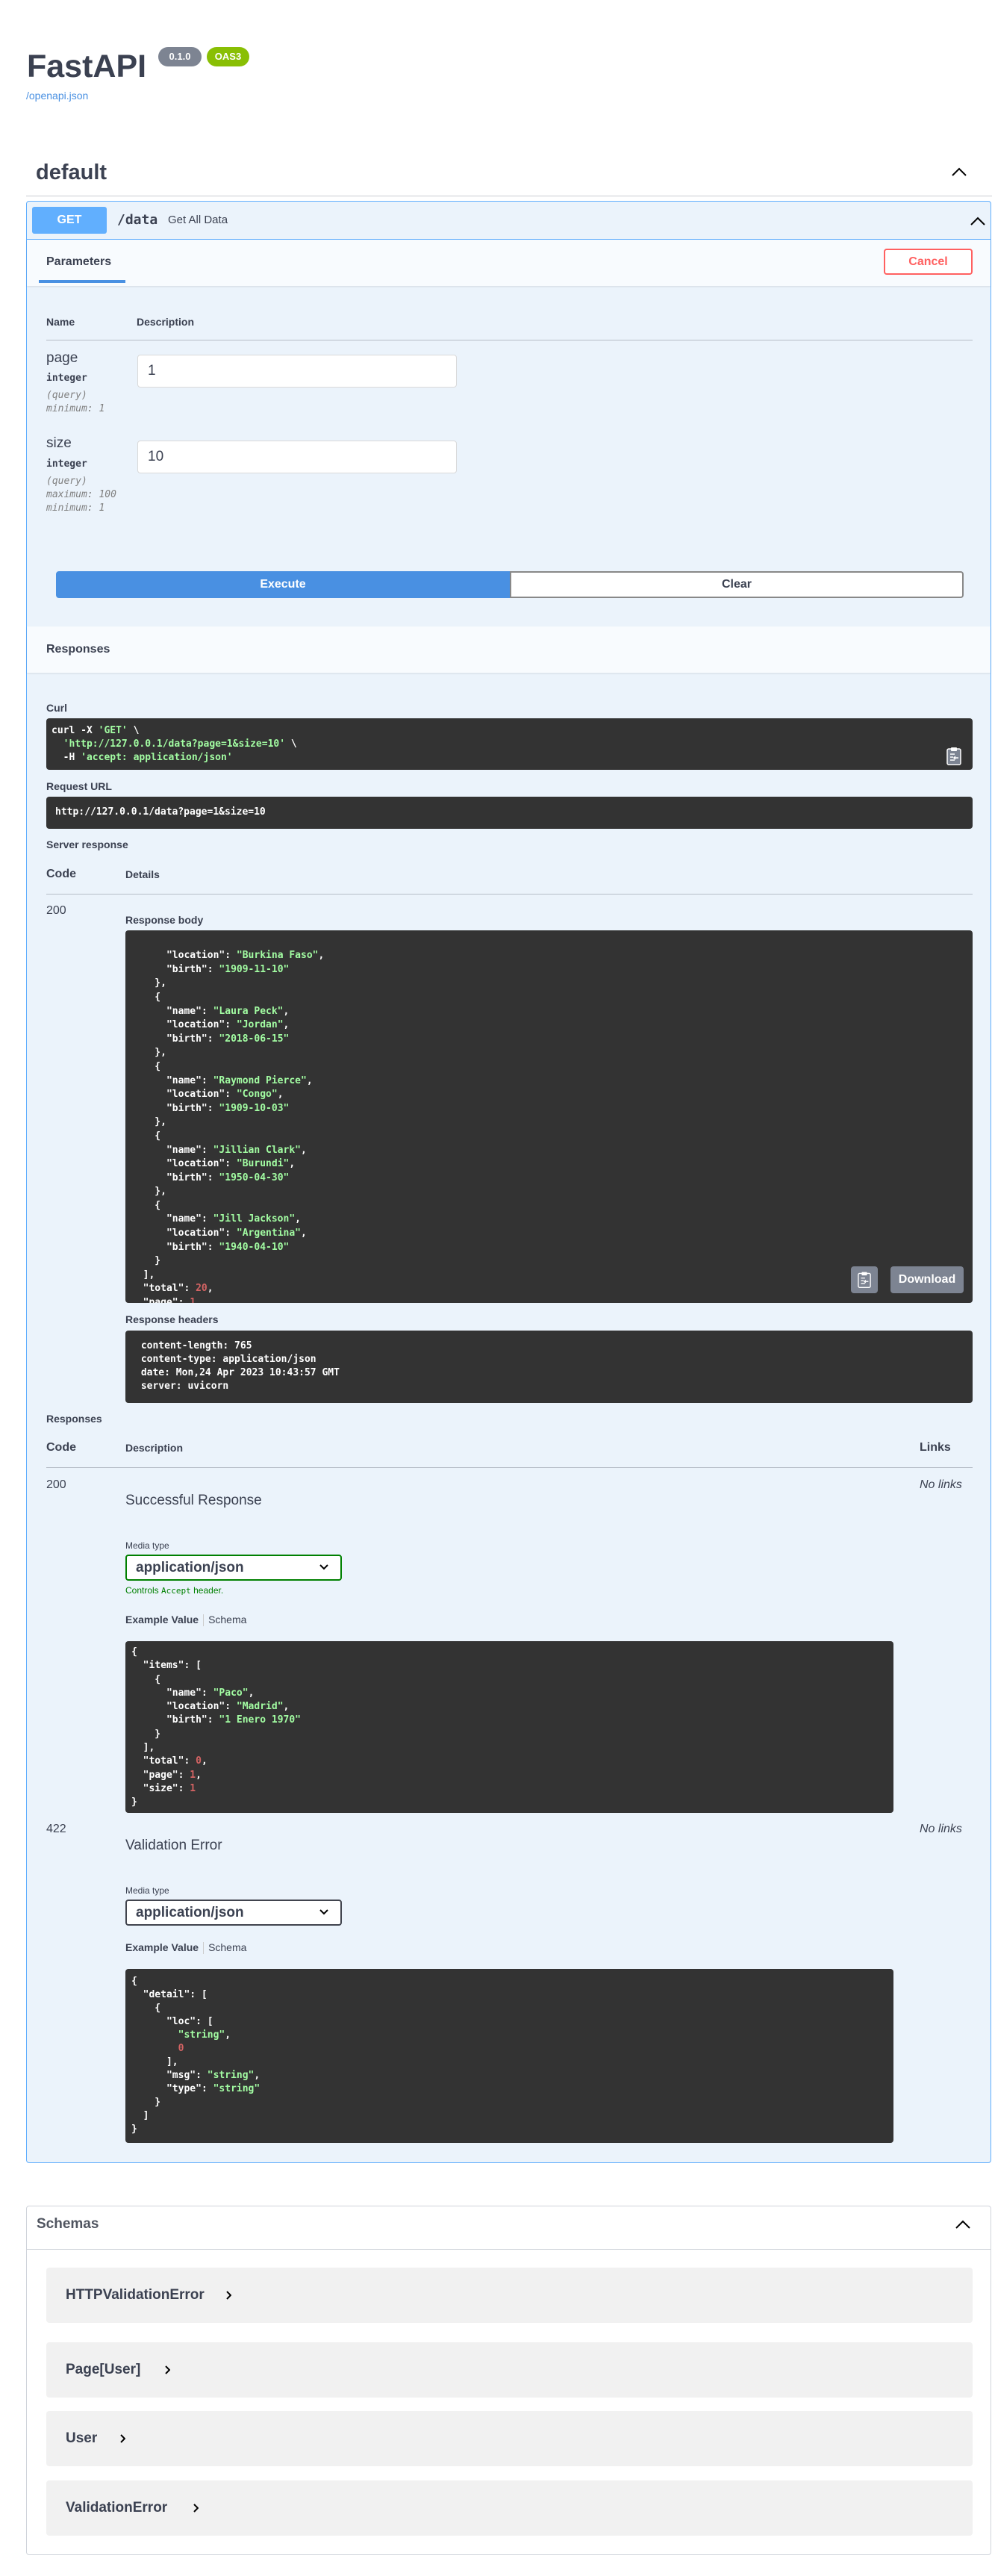  Describe the element at coordinates (56, 708) in the screenshot. I see `curl-label: Curl` at that location.